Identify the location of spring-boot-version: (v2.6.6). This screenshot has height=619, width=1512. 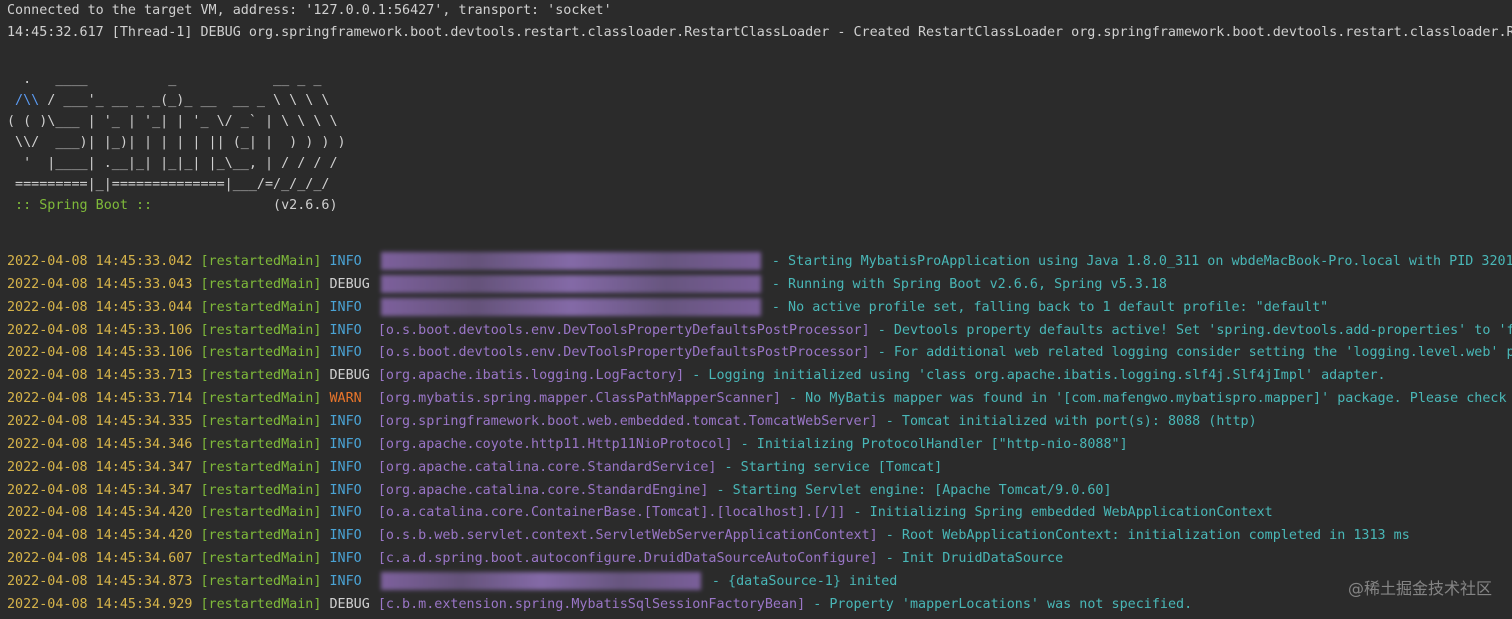
(245, 205).